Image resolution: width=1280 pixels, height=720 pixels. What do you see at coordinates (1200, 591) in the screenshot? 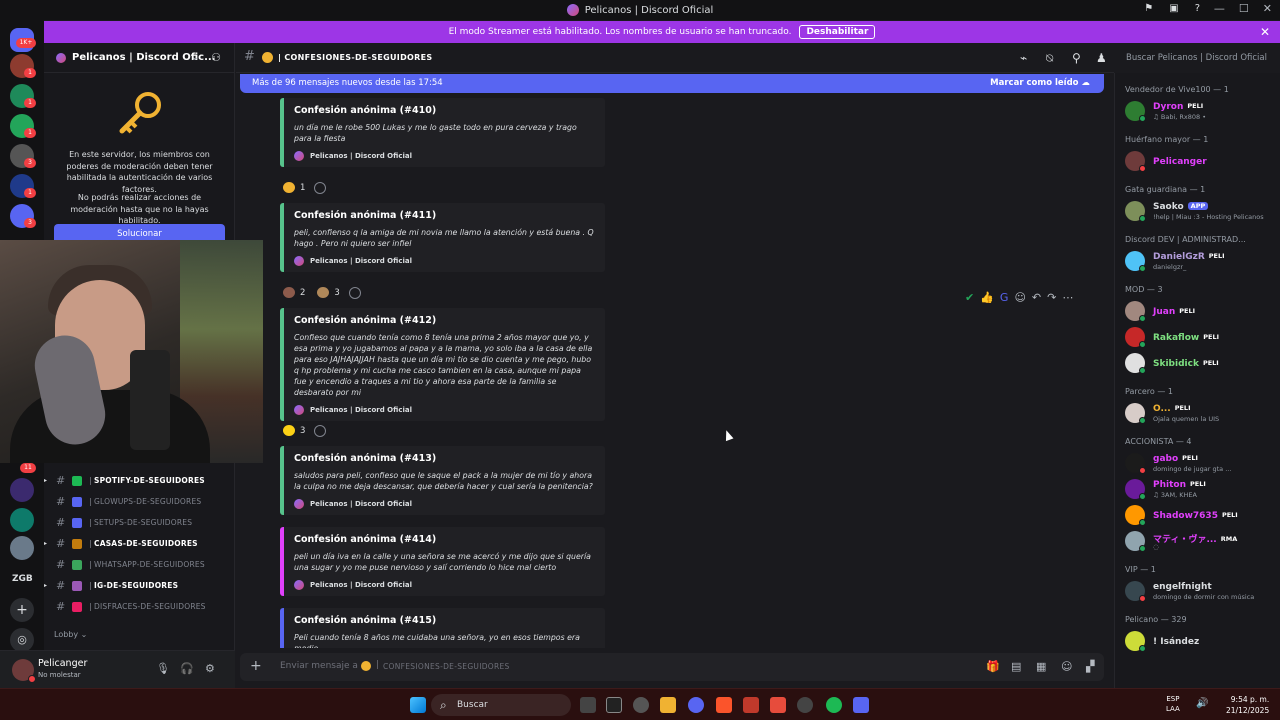
I see `member-item: engelfnight domingo de dormir con música` at bounding box center [1200, 591].